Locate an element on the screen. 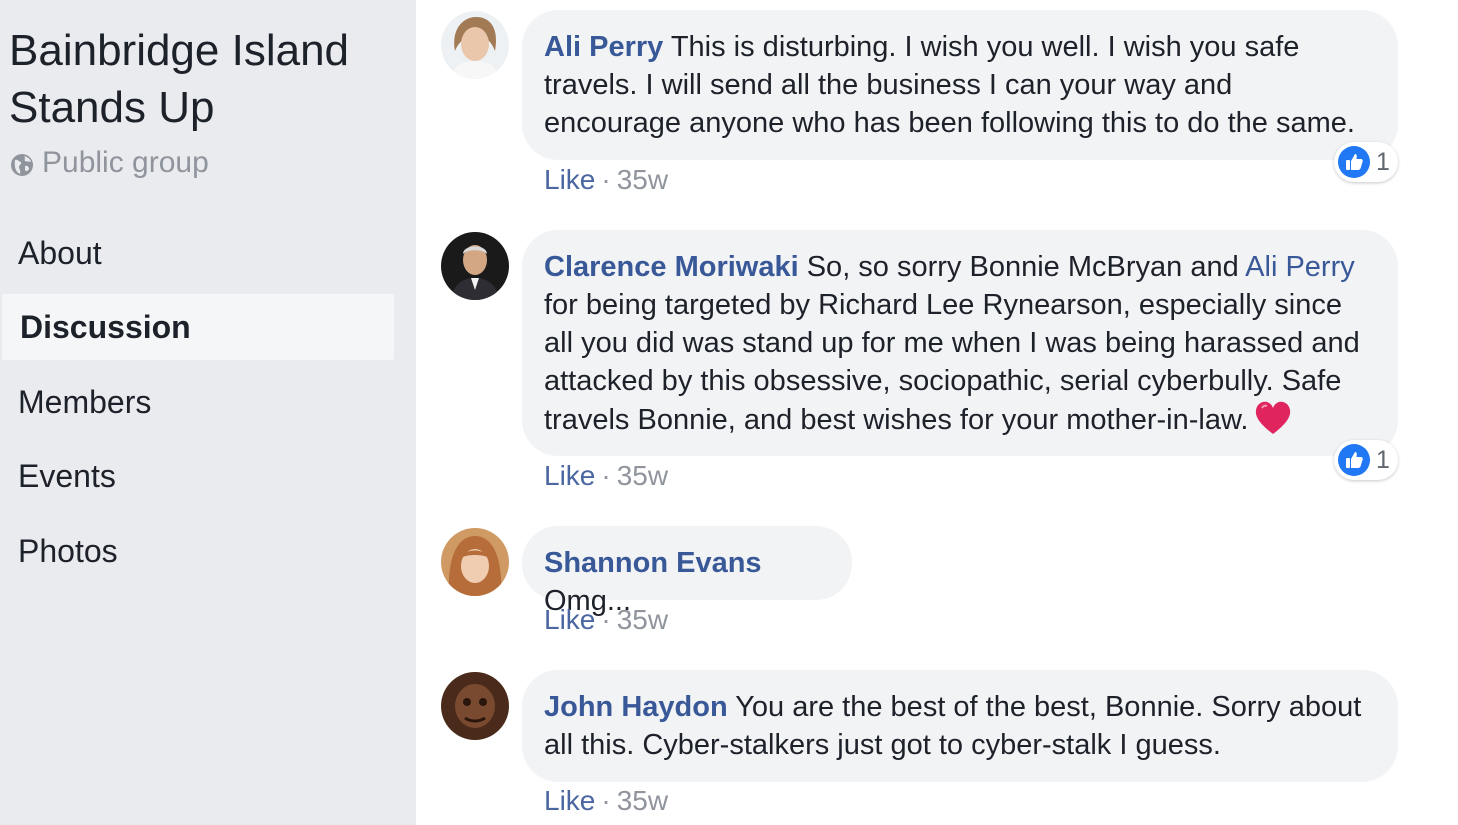 The width and height of the screenshot is (1458, 825). comment-author: Clarence Moriwaki is located at coordinates (671, 267).